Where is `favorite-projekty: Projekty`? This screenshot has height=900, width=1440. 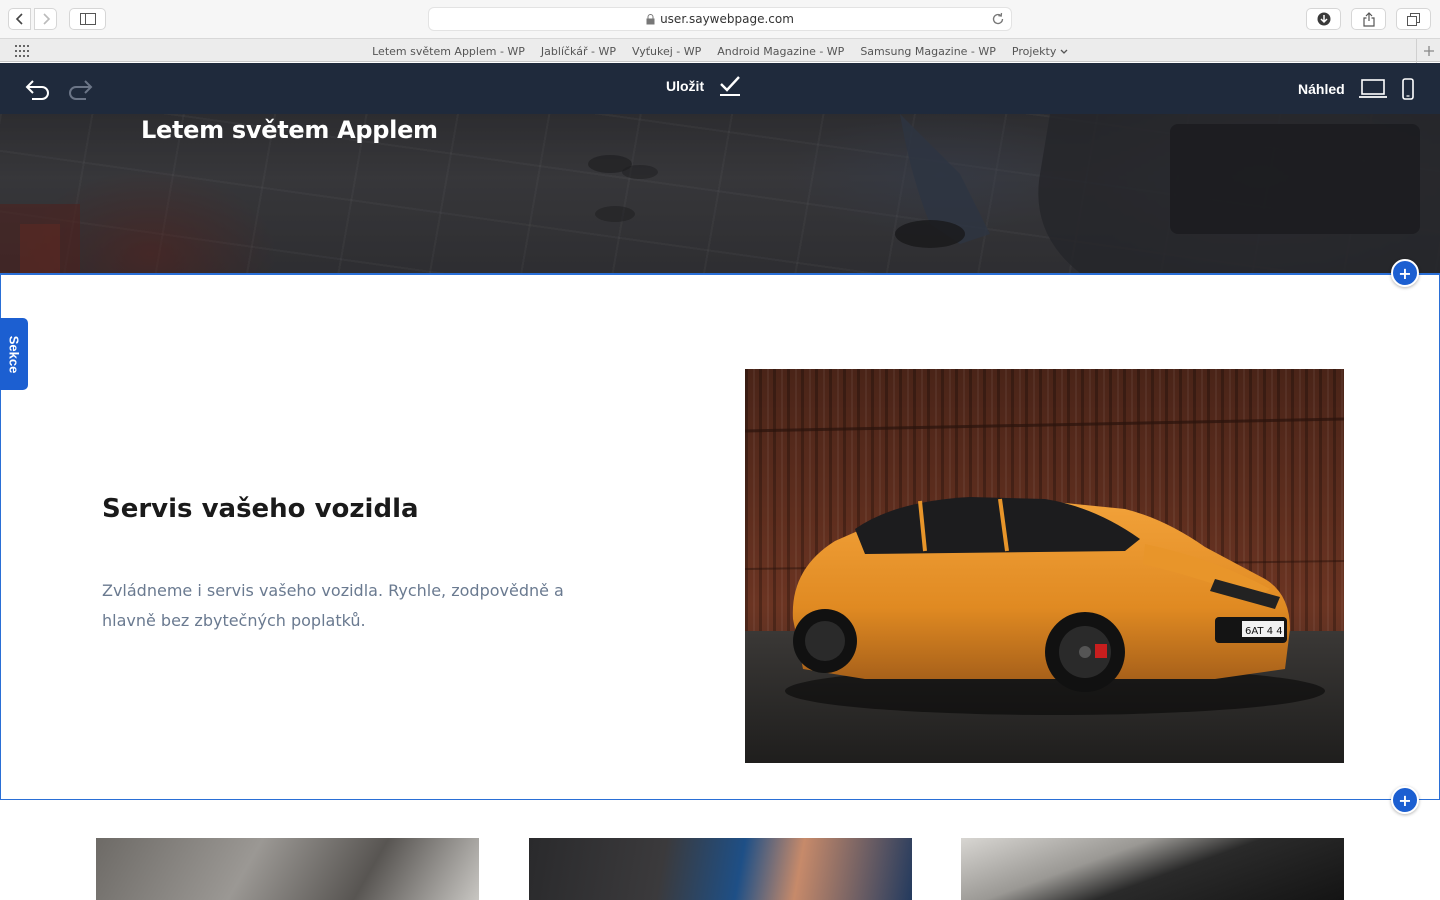 favorite-projekty: Projekty is located at coordinates (1040, 51).